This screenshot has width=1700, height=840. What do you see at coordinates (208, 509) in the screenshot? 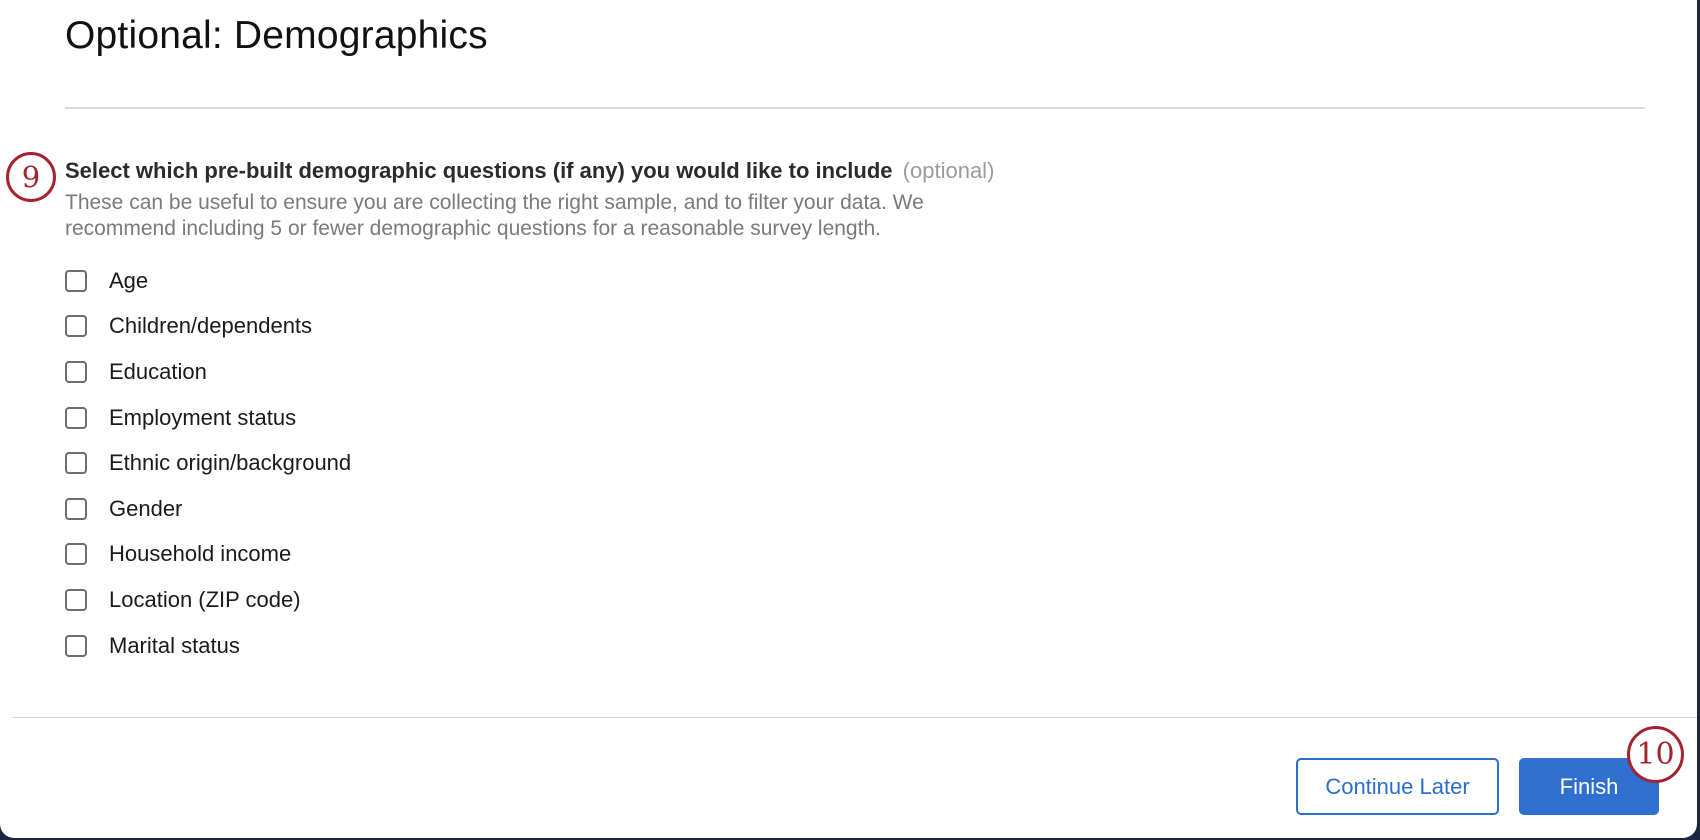
I see `option-gender: Gender` at bounding box center [208, 509].